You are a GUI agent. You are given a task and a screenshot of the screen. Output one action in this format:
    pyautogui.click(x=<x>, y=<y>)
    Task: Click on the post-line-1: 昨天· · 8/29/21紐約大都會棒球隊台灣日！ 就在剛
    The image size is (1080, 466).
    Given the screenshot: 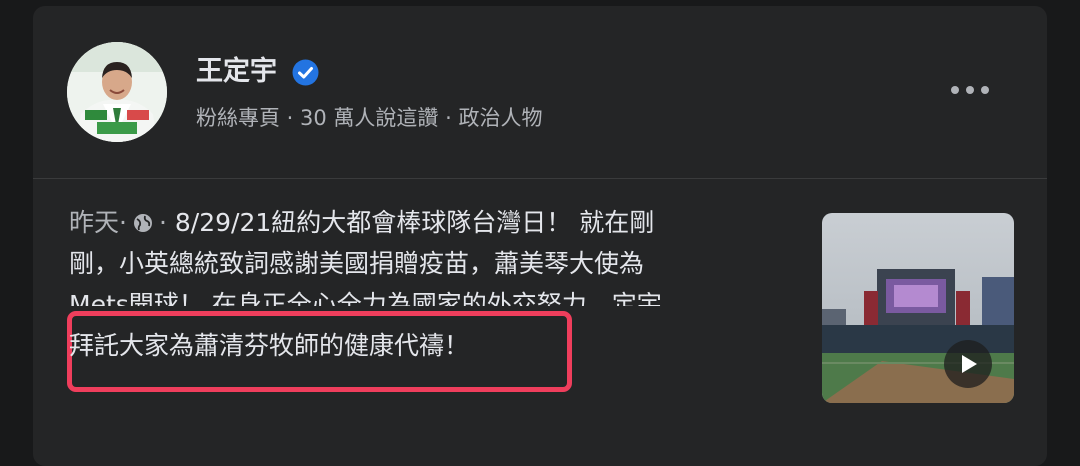 What is the action you would take?
    pyautogui.click(x=439, y=222)
    